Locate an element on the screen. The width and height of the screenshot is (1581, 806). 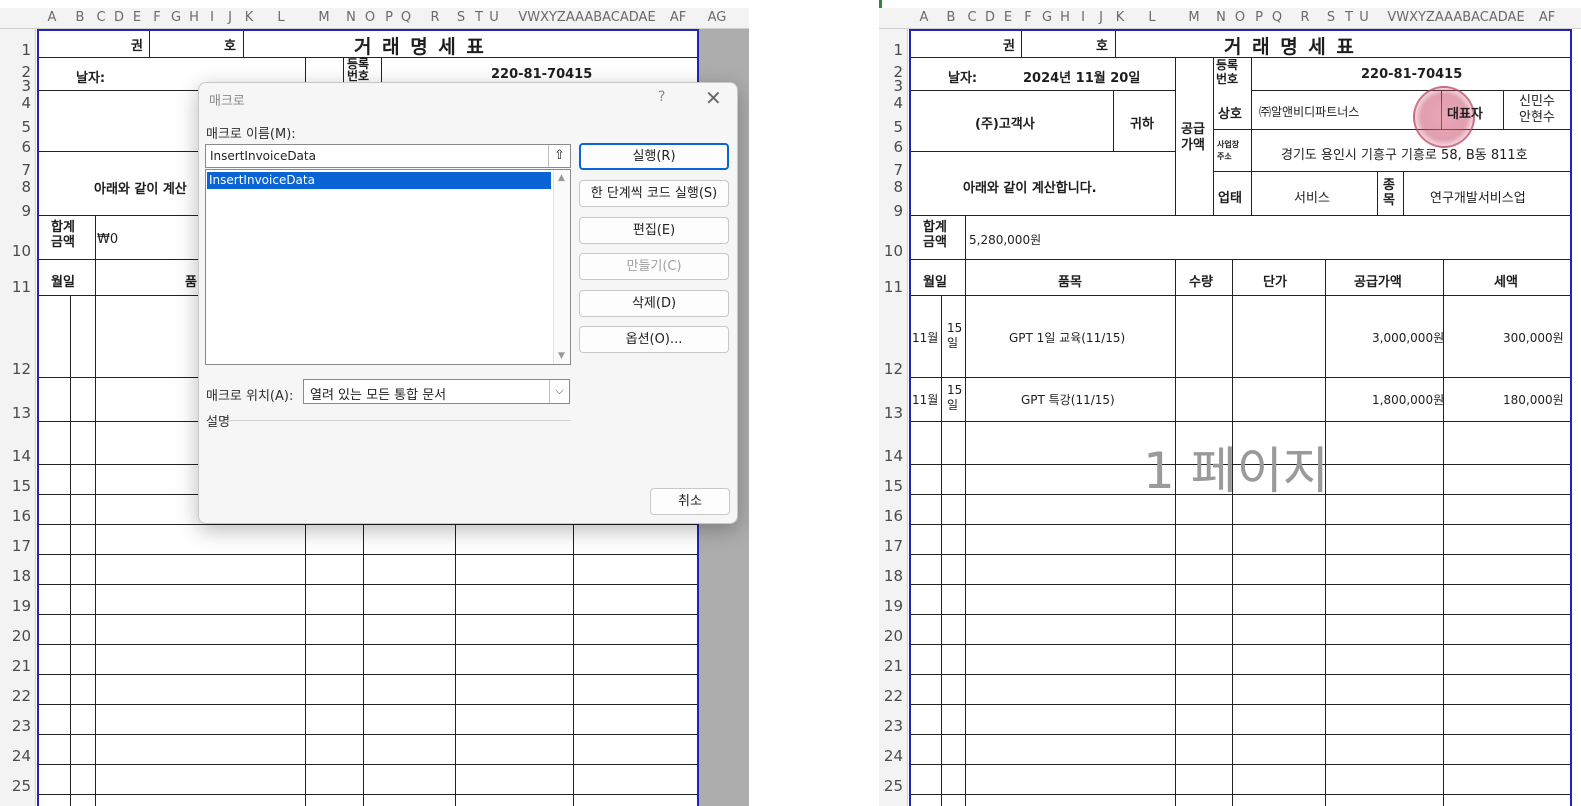
macro-name-input: InsertInvoiceData ⇧ is located at coordinates (388, 156).